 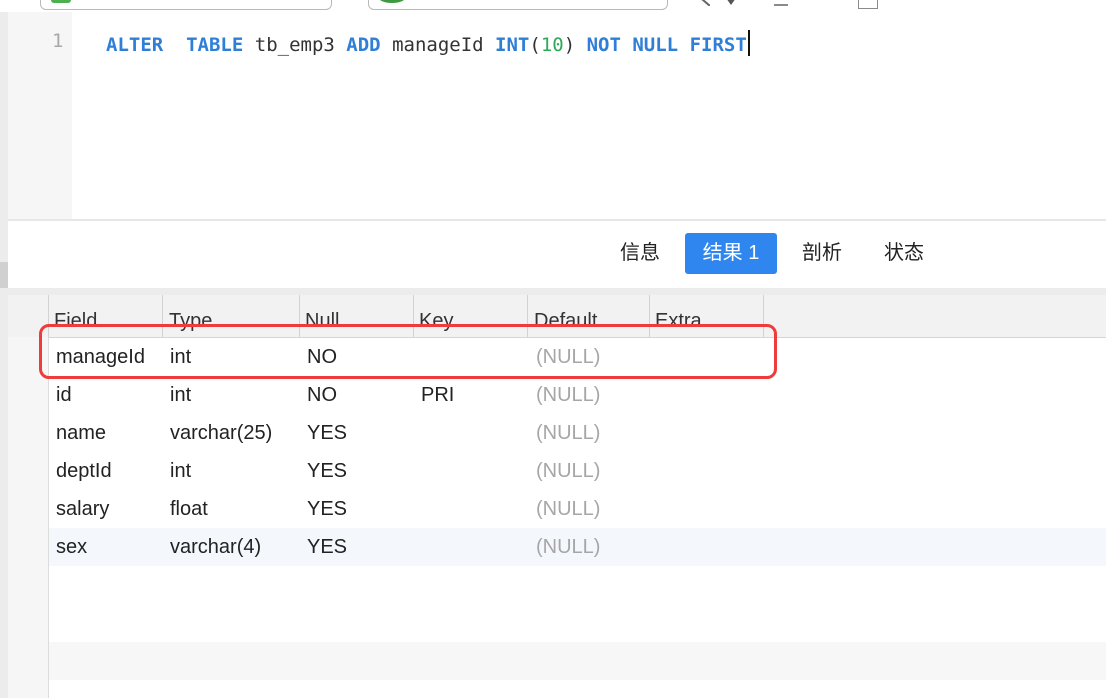 I want to click on table-name: tb_emp3, so click(x=294, y=45).